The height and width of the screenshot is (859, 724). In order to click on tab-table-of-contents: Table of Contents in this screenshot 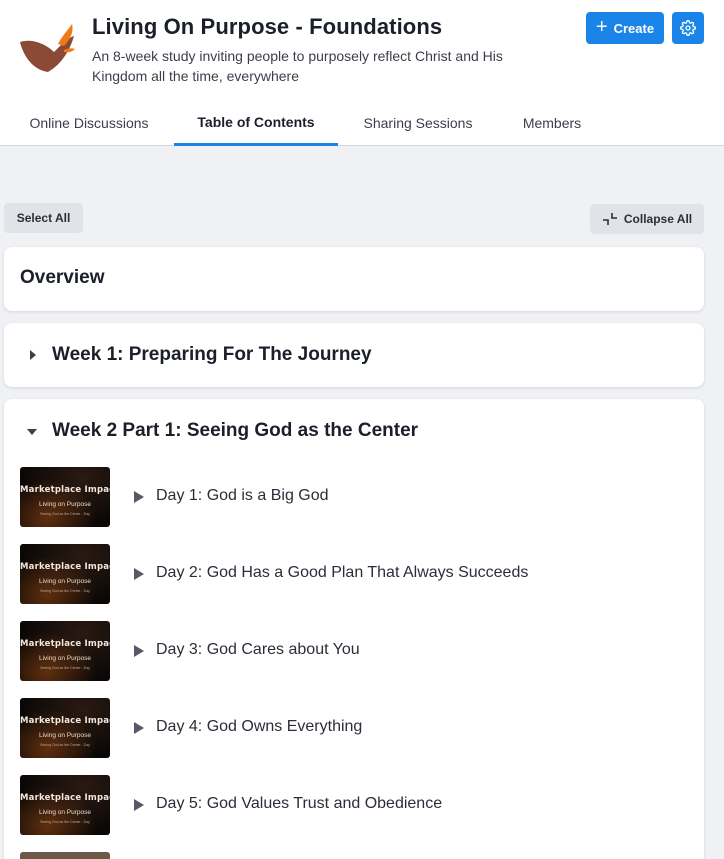, I will do `click(256, 123)`.